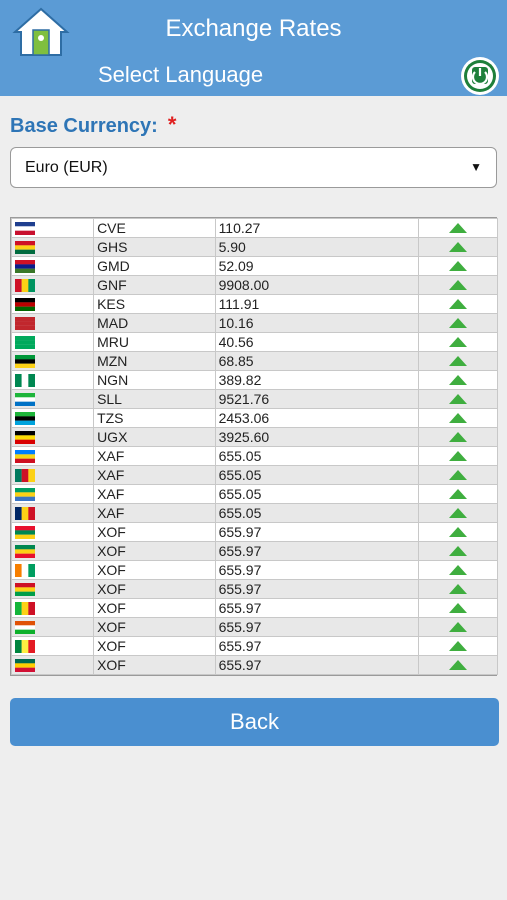 The width and height of the screenshot is (507, 900). Describe the element at coordinates (317, 266) in the screenshot. I see `rate-value: 52.09` at that location.